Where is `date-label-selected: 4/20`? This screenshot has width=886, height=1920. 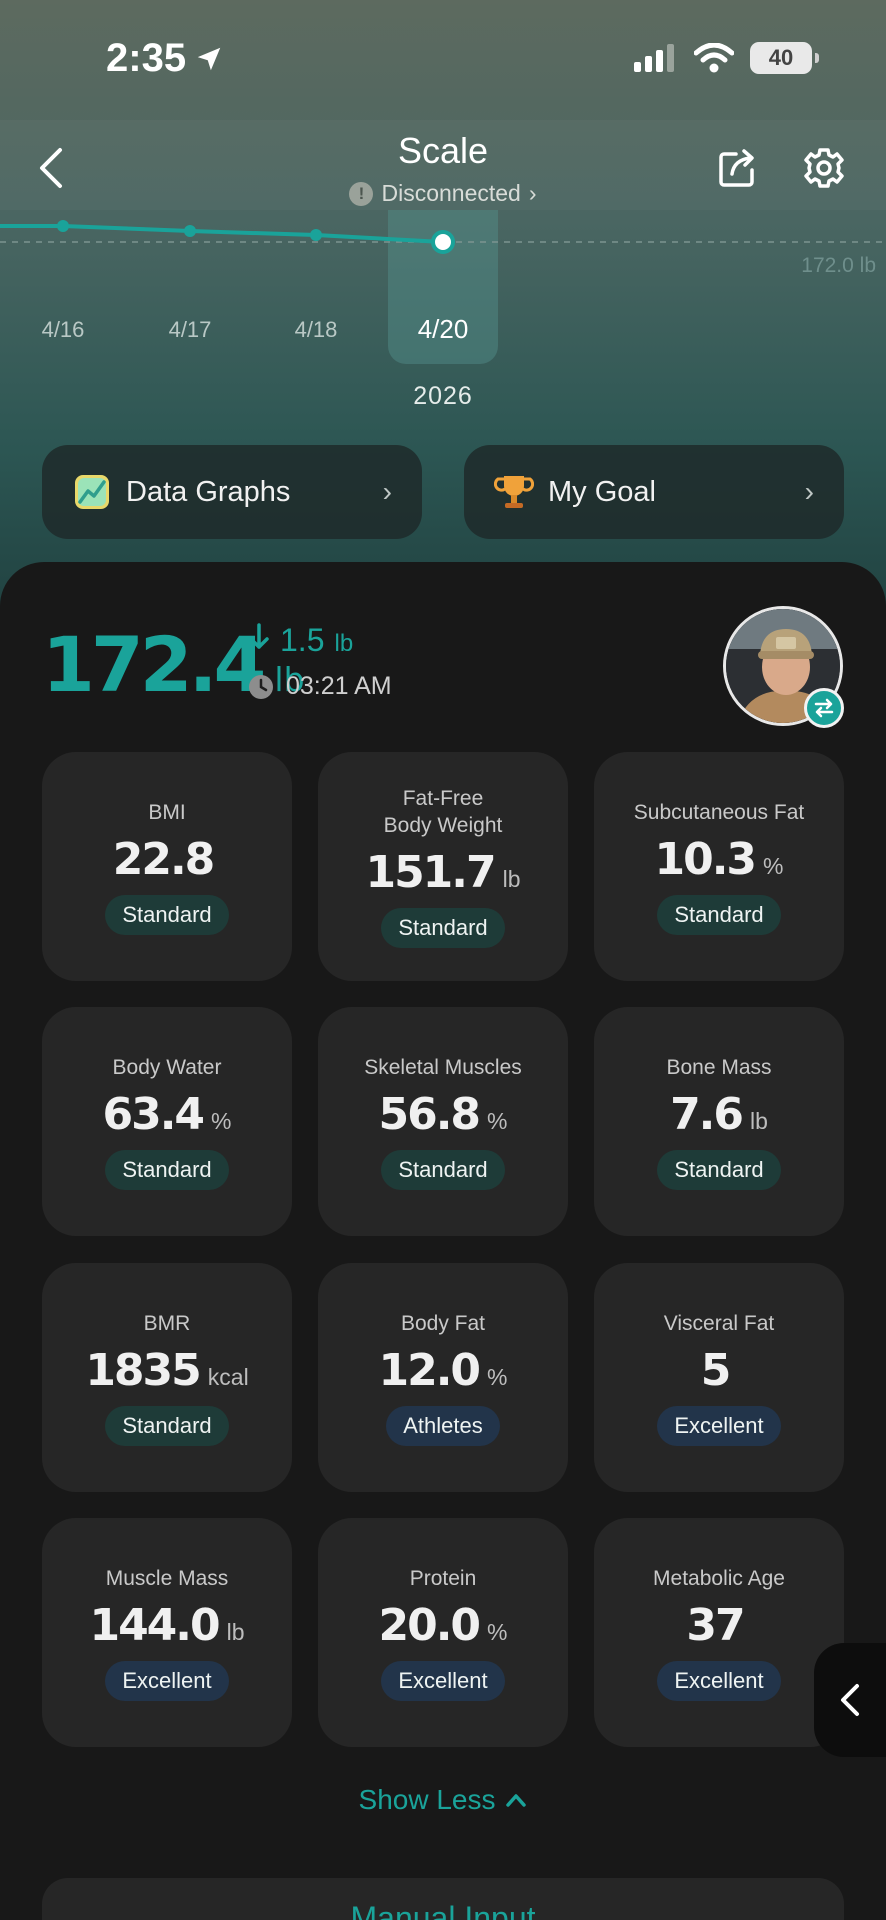
date-label-selected: 4/20 is located at coordinates (443, 329).